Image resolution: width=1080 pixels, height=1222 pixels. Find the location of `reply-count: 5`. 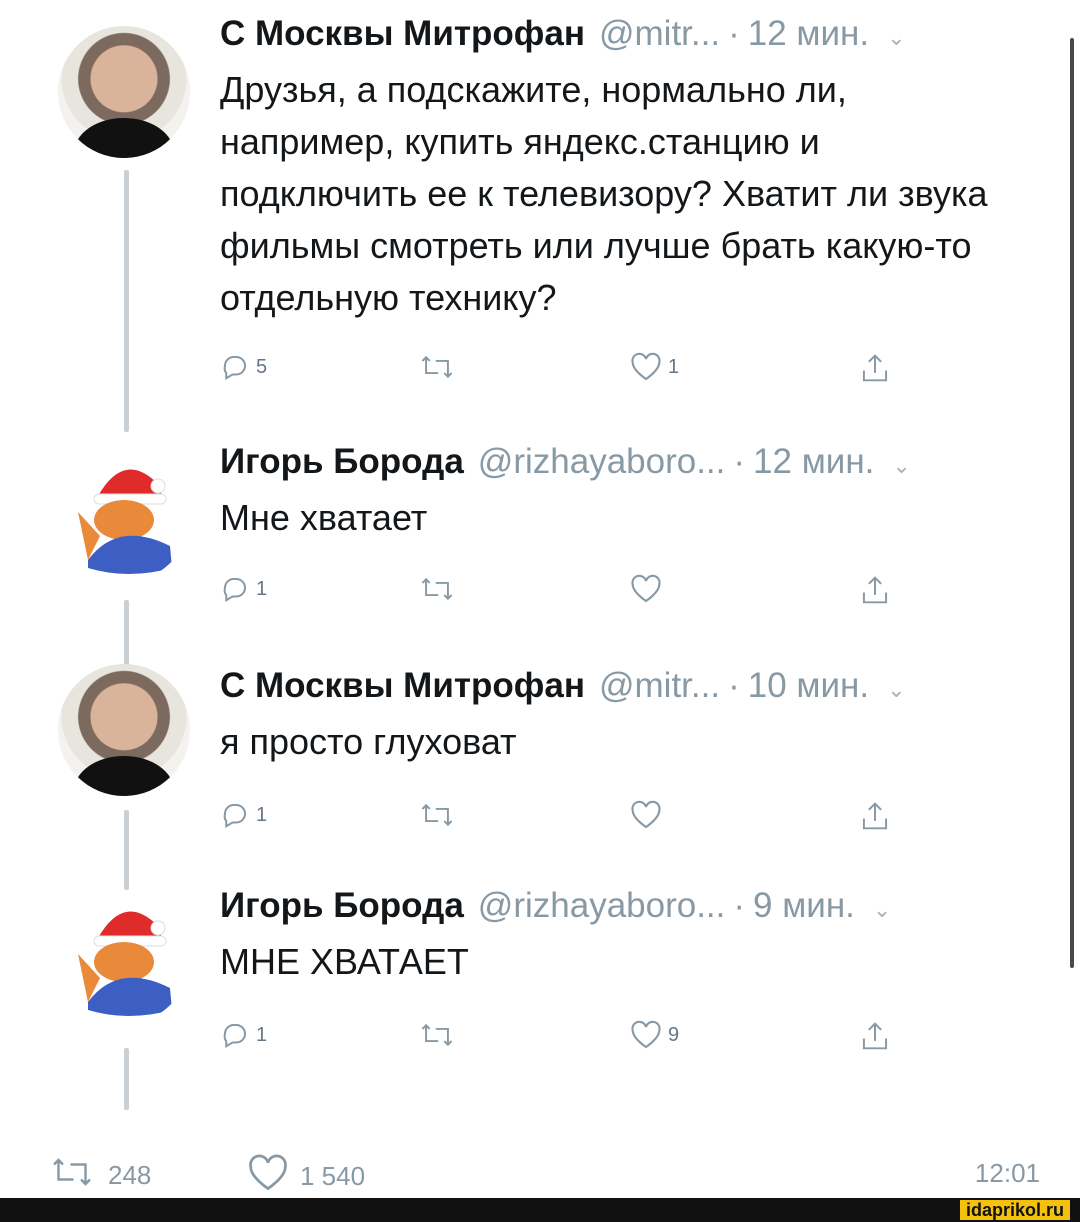

reply-count: 5 is located at coordinates (262, 366).